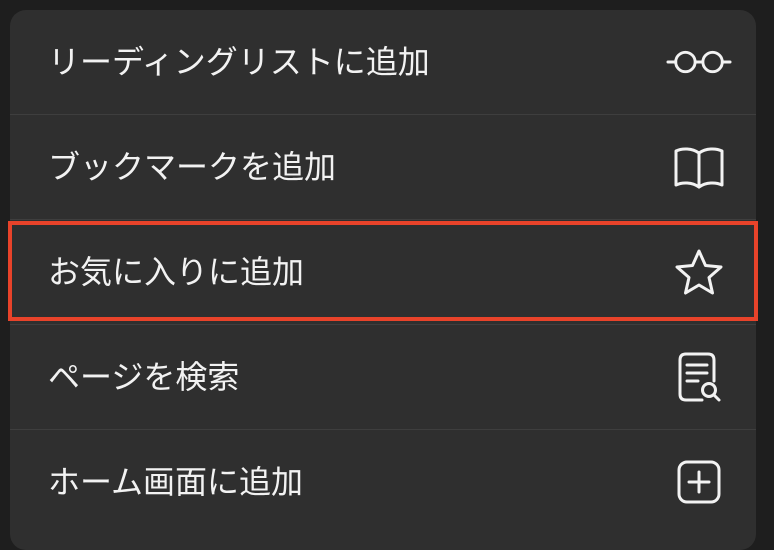 The width and height of the screenshot is (774, 550). Describe the element at coordinates (192, 167) in the screenshot. I see `menu-item-label: ブックマークを追加` at that location.